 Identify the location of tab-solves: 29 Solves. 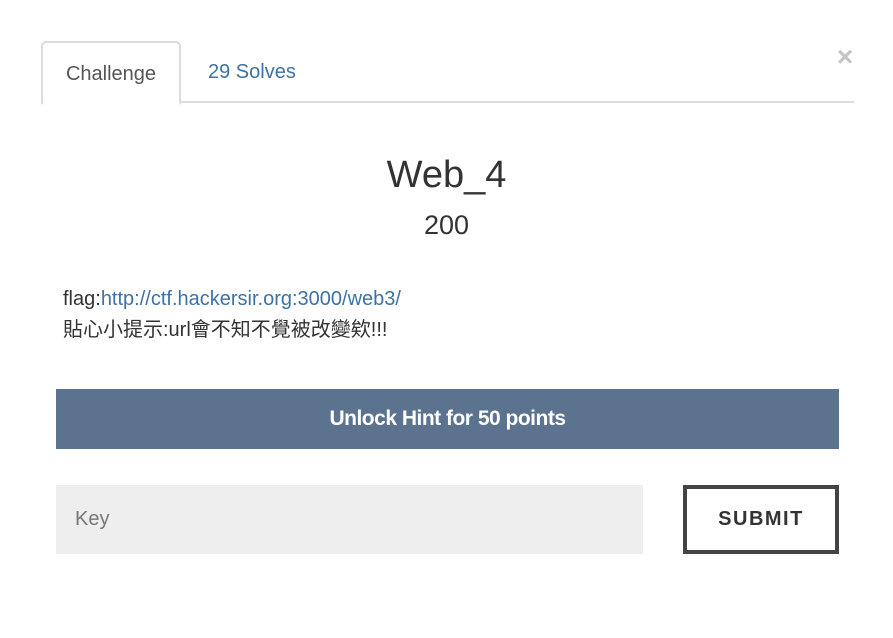
(252, 72).